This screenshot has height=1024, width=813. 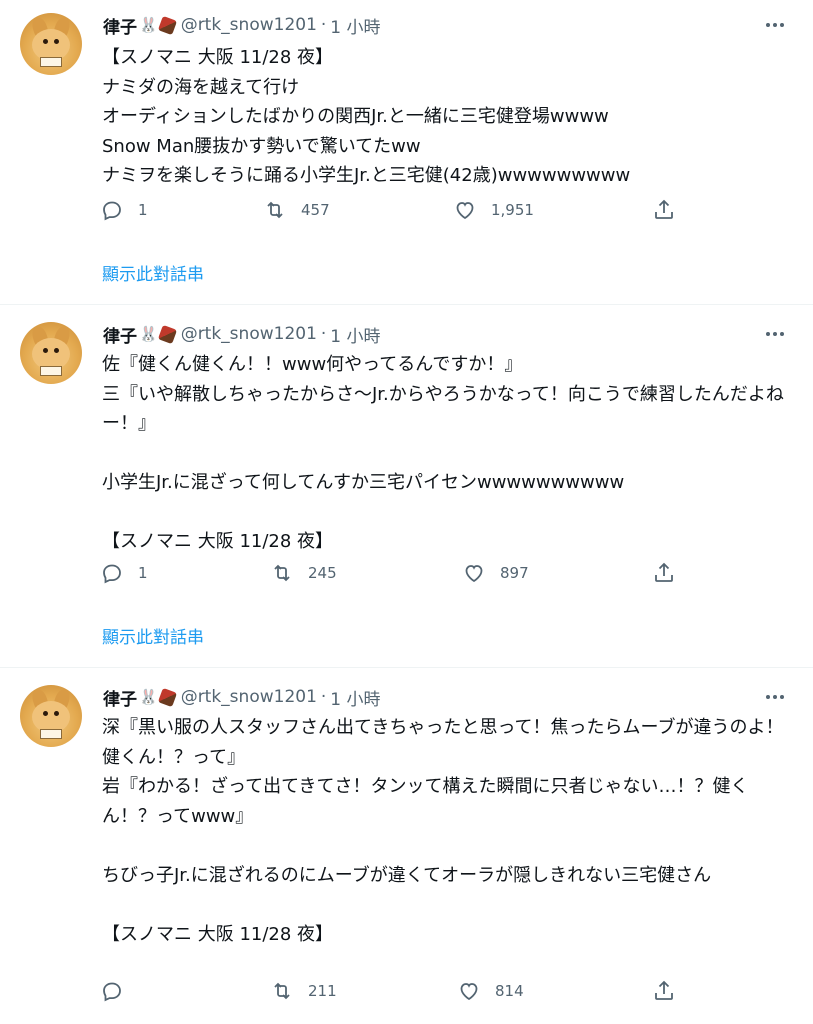 I want to click on retweet-count: 245, so click(x=322, y=573).